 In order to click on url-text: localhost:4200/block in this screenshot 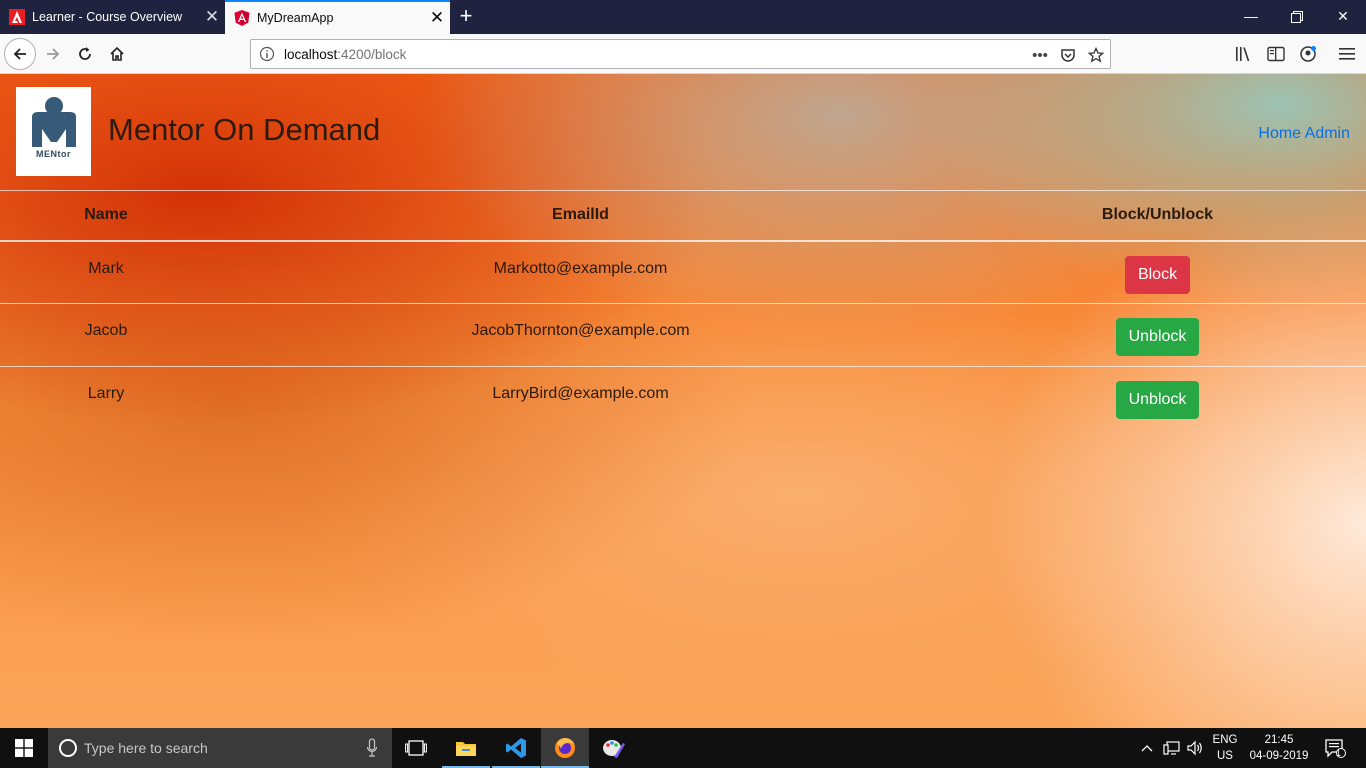, I will do `click(345, 54)`.